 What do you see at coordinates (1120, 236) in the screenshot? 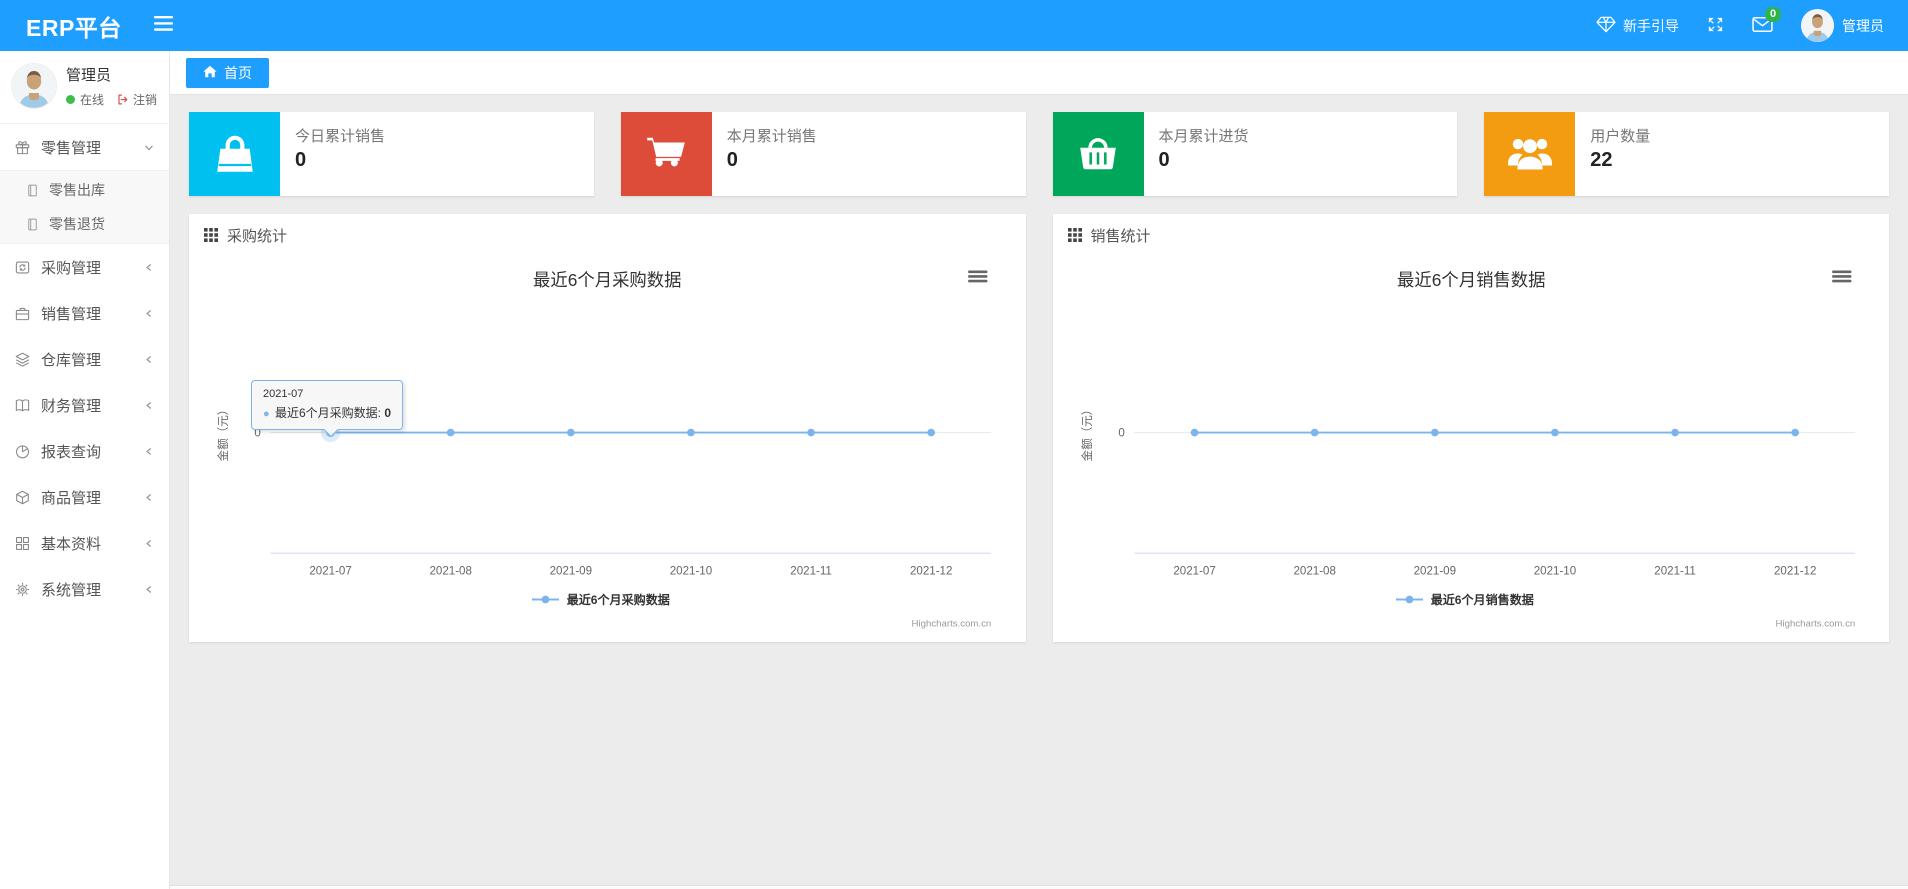
I see `panel-title: 销售统计` at bounding box center [1120, 236].